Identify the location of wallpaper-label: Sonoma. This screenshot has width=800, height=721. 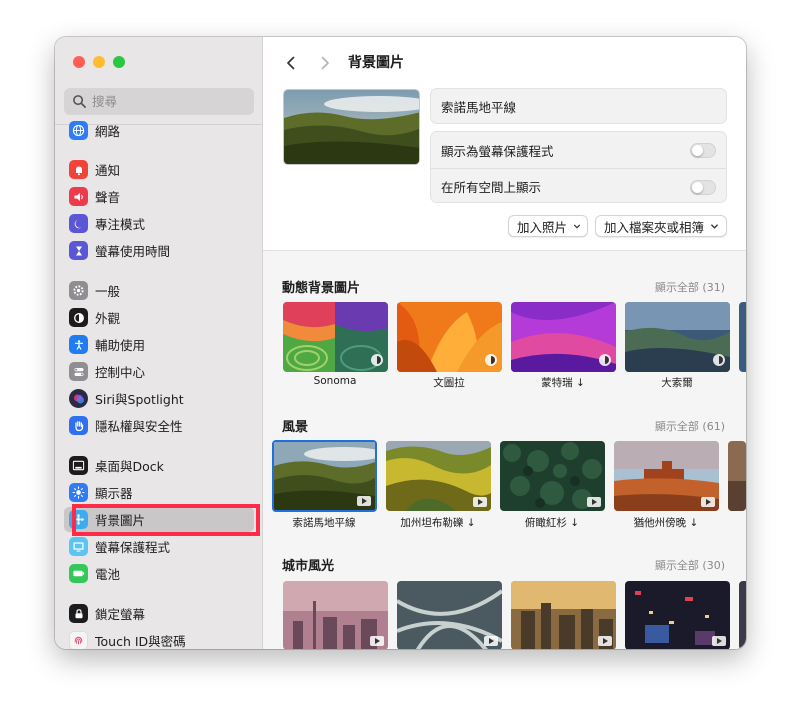
(335, 381).